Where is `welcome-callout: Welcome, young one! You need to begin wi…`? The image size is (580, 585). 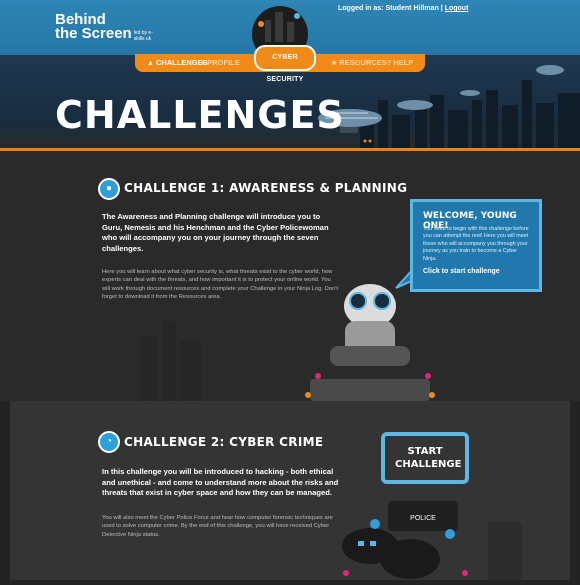
welcome-callout: Welcome, young one! You need to begin wi… is located at coordinates (476, 245).